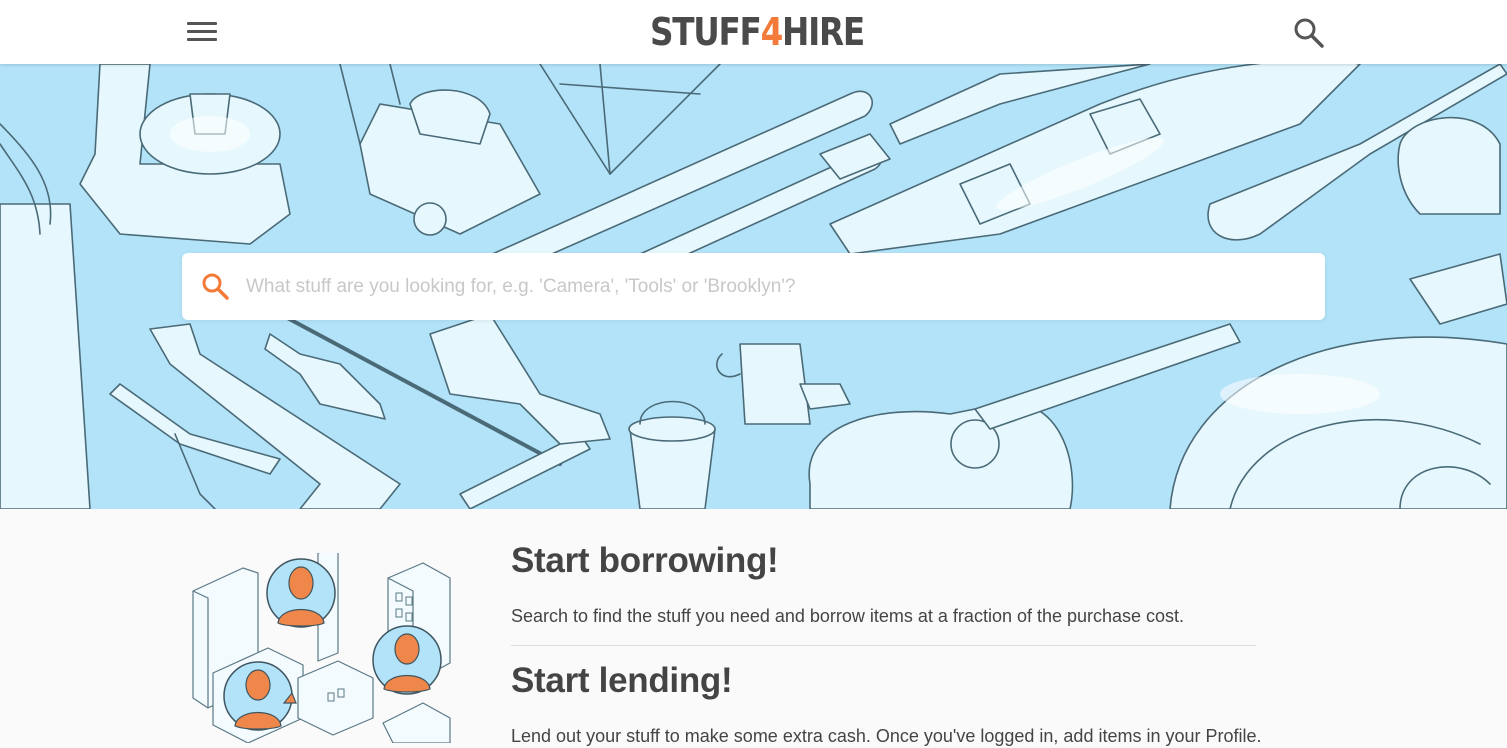  I want to click on hamburger-menu-icon, so click(202, 32).